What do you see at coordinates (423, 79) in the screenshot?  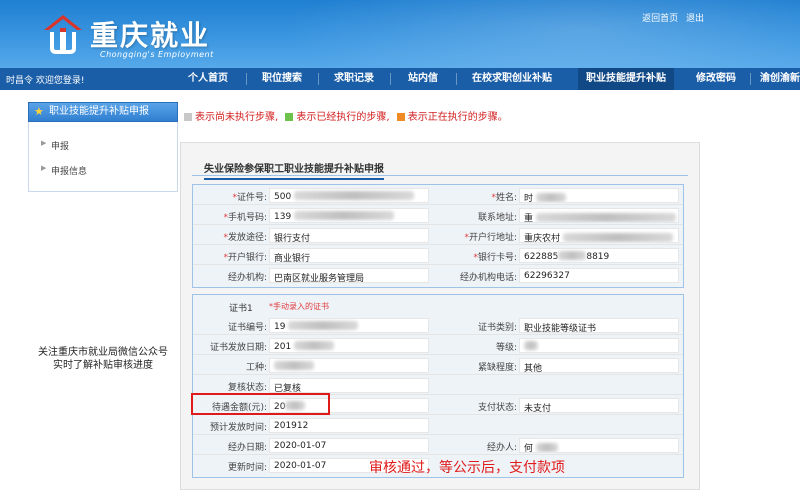 I see `nav-item-messages: 站内信` at bounding box center [423, 79].